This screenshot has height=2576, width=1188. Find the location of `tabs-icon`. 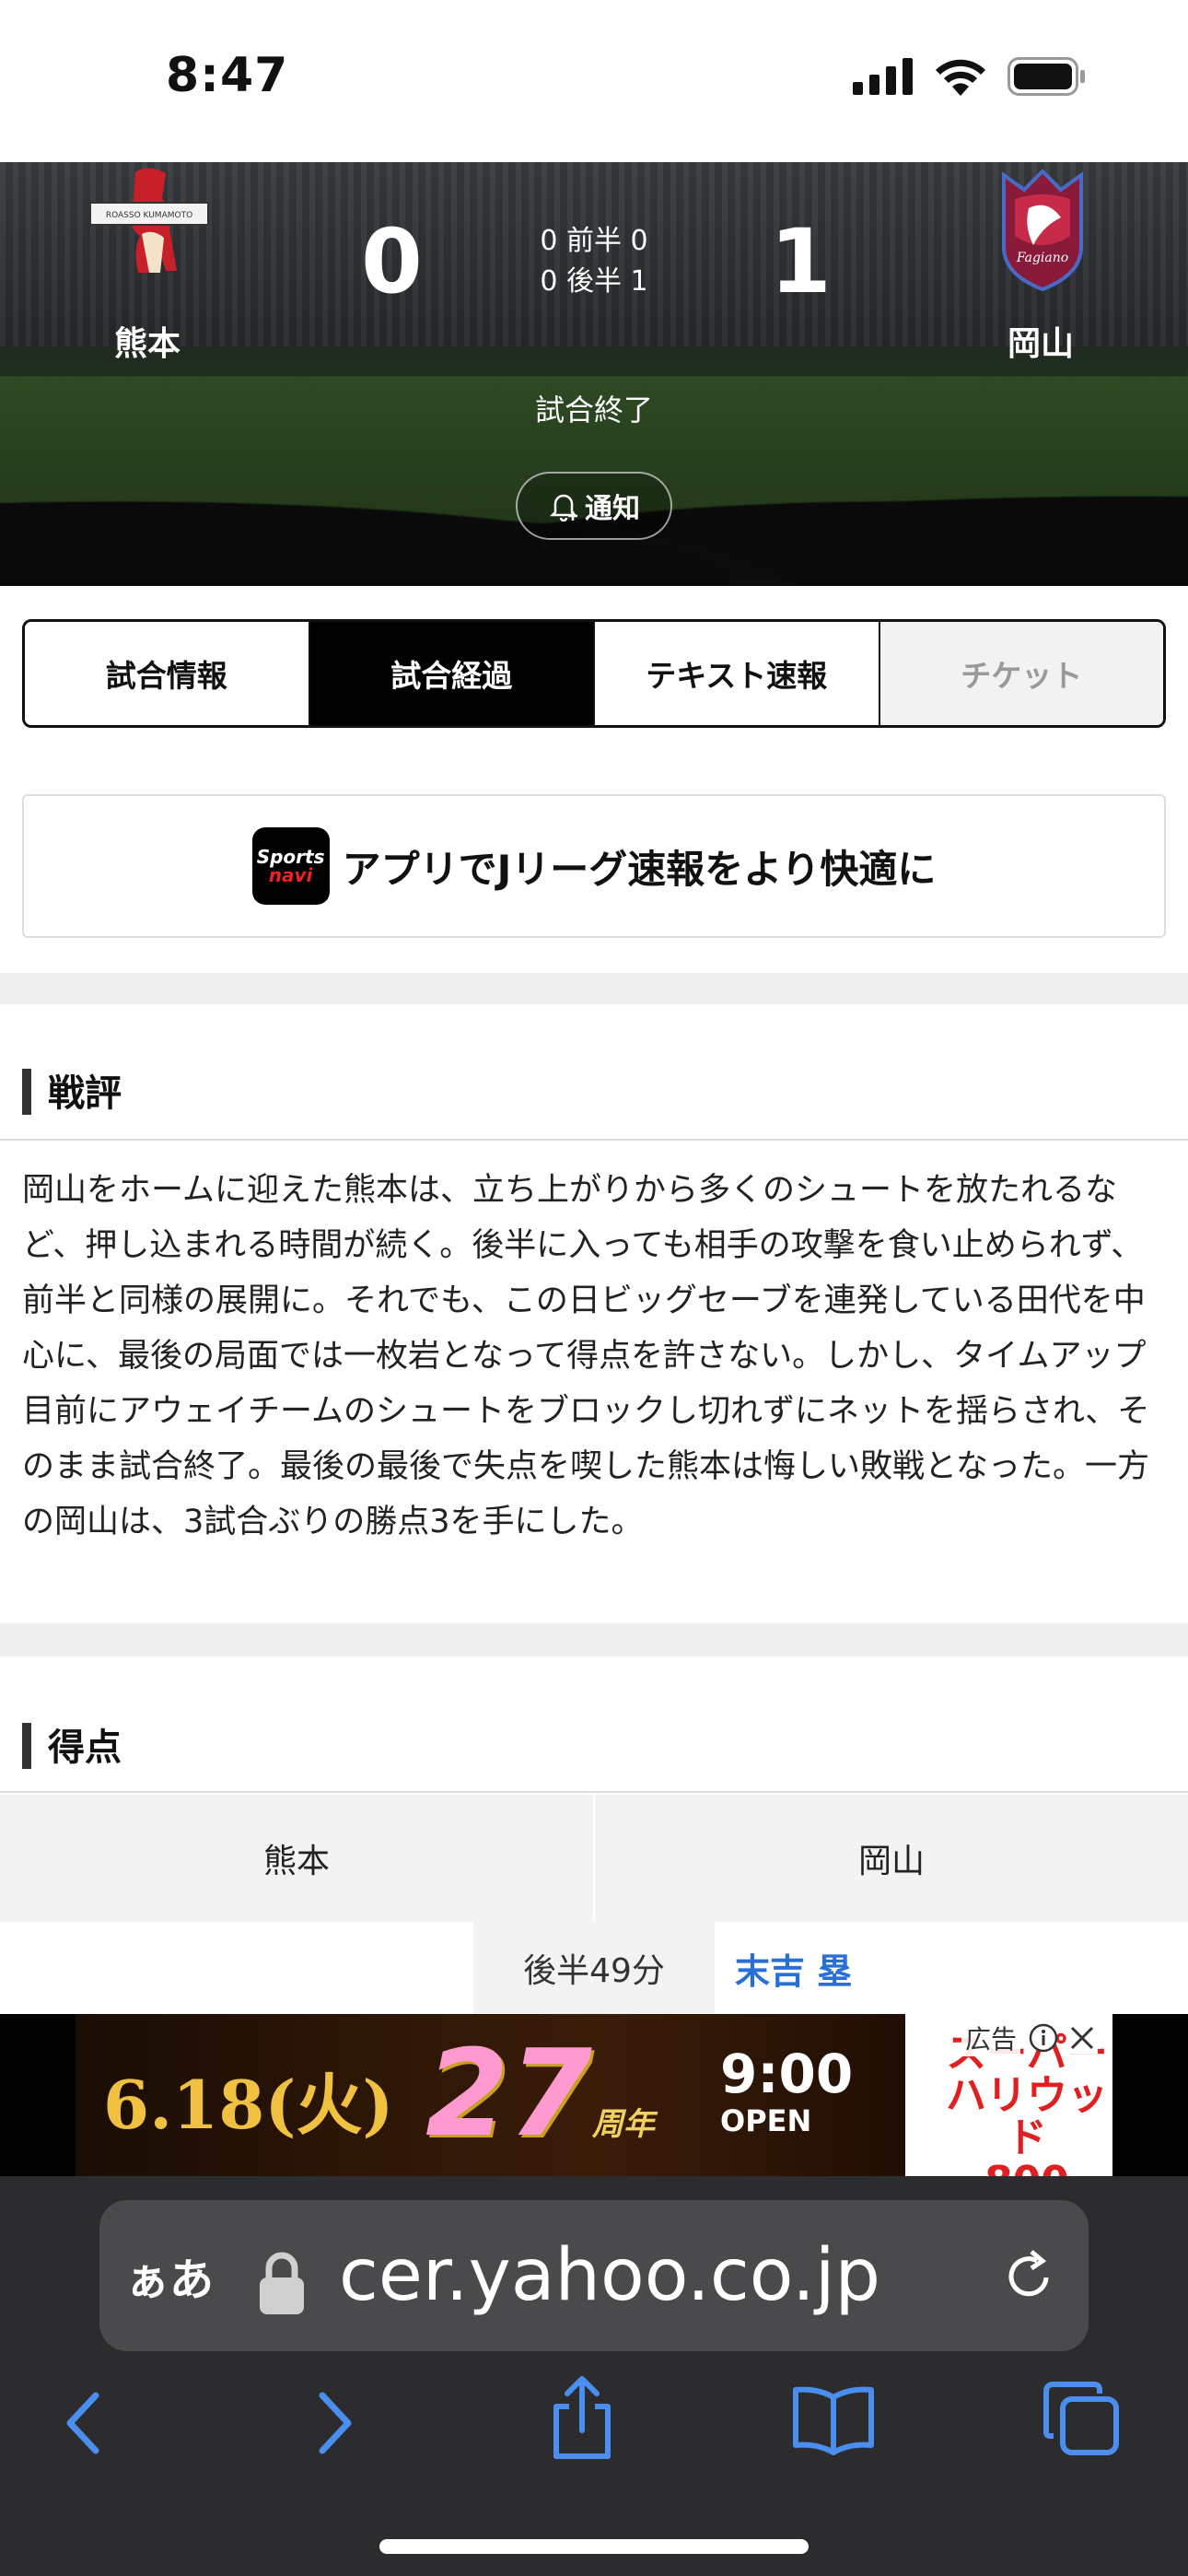

tabs-icon is located at coordinates (1081, 2418).